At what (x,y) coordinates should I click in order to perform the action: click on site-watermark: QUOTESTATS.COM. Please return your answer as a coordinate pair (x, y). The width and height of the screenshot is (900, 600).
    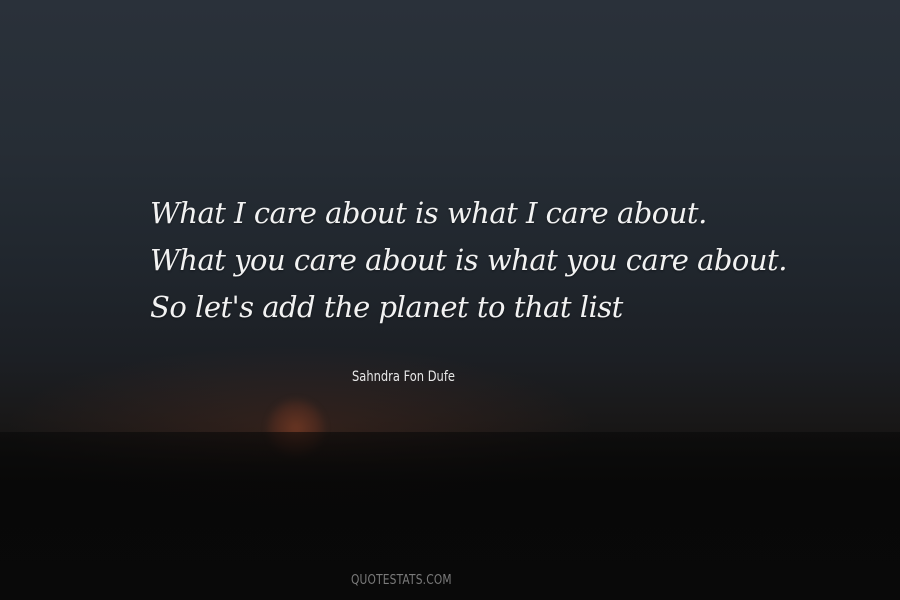
    Looking at the image, I should click on (401, 580).